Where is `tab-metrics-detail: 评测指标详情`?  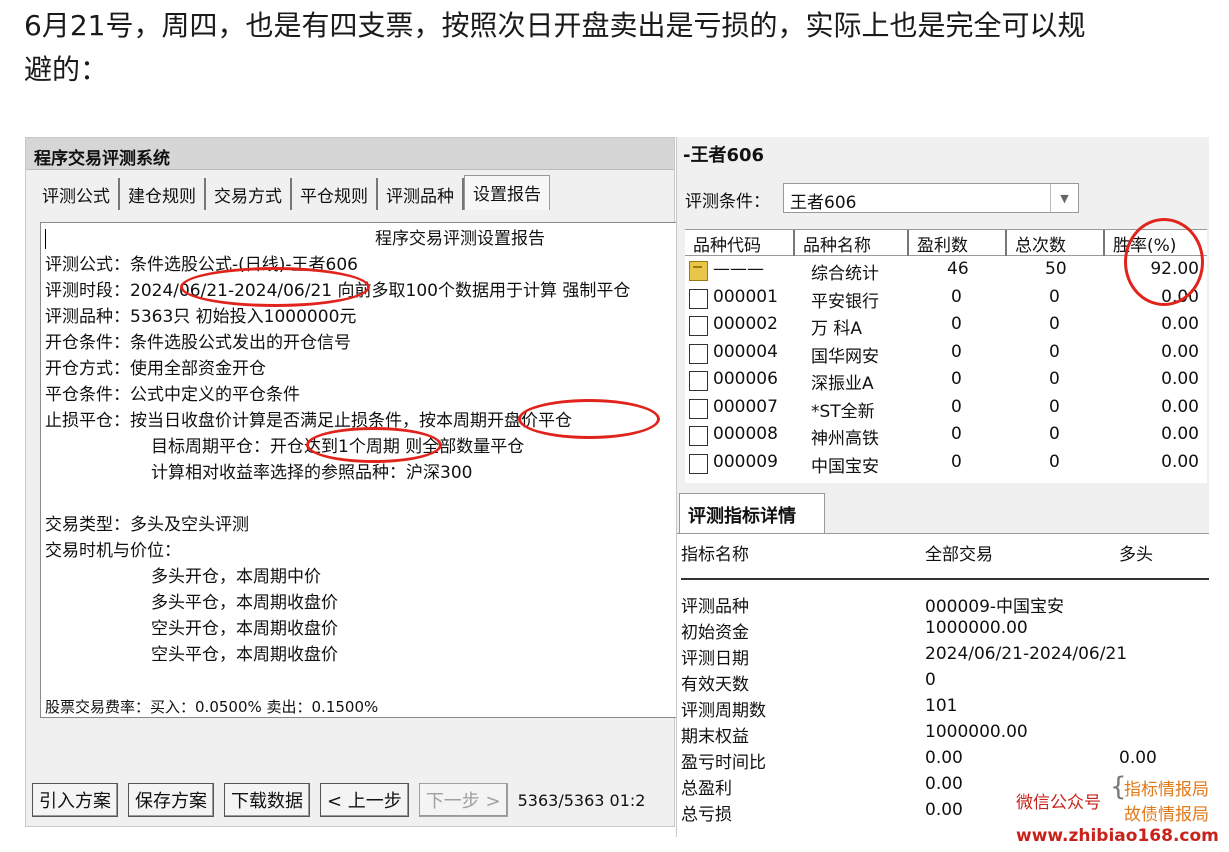
tab-metrics-detail: 评测指标详情 is located at coordinates (752, 513).